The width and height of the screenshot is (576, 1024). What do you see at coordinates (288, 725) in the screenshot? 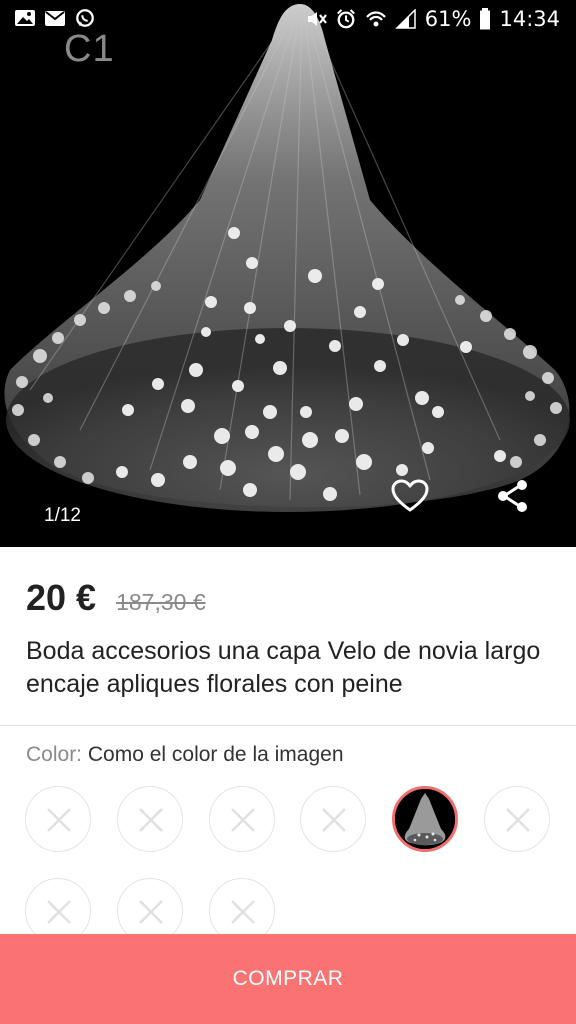
I see `section-divider` at bounding box center [288, 725].